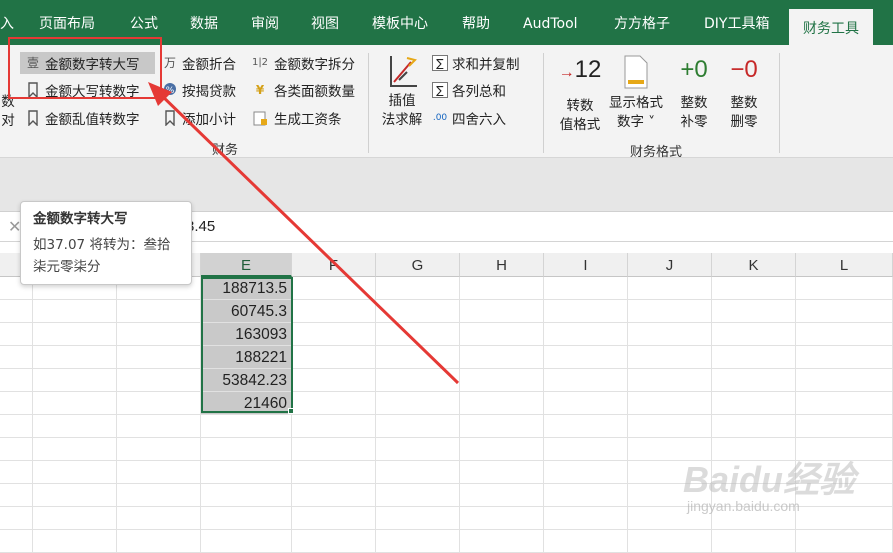 Image resolution: width=893 pixels, height=553 pixels. Describe the element at coordinates (476, 22) in the screenshot. I see `tab-help: 帮助` at that location.